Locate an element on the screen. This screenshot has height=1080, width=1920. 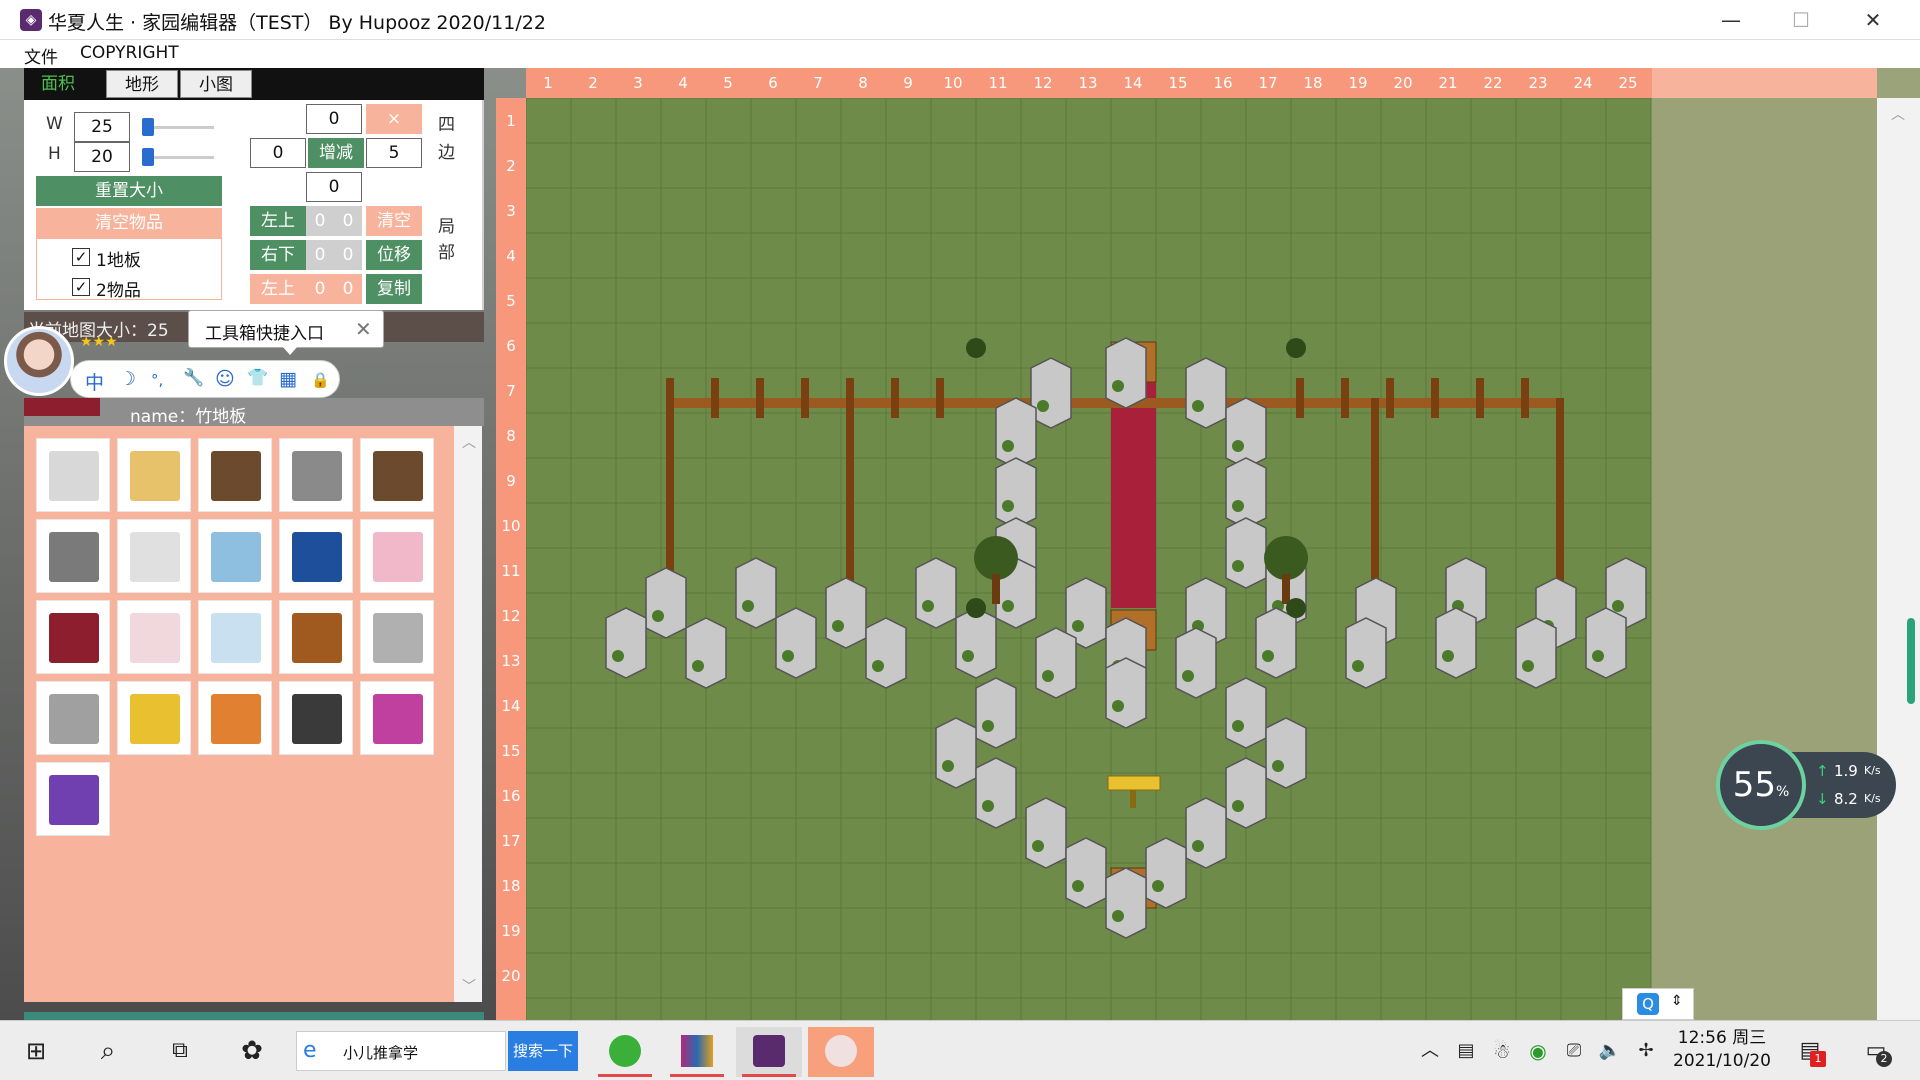
scroll-up-icon: ︿ is located at coordinates (469, 442).